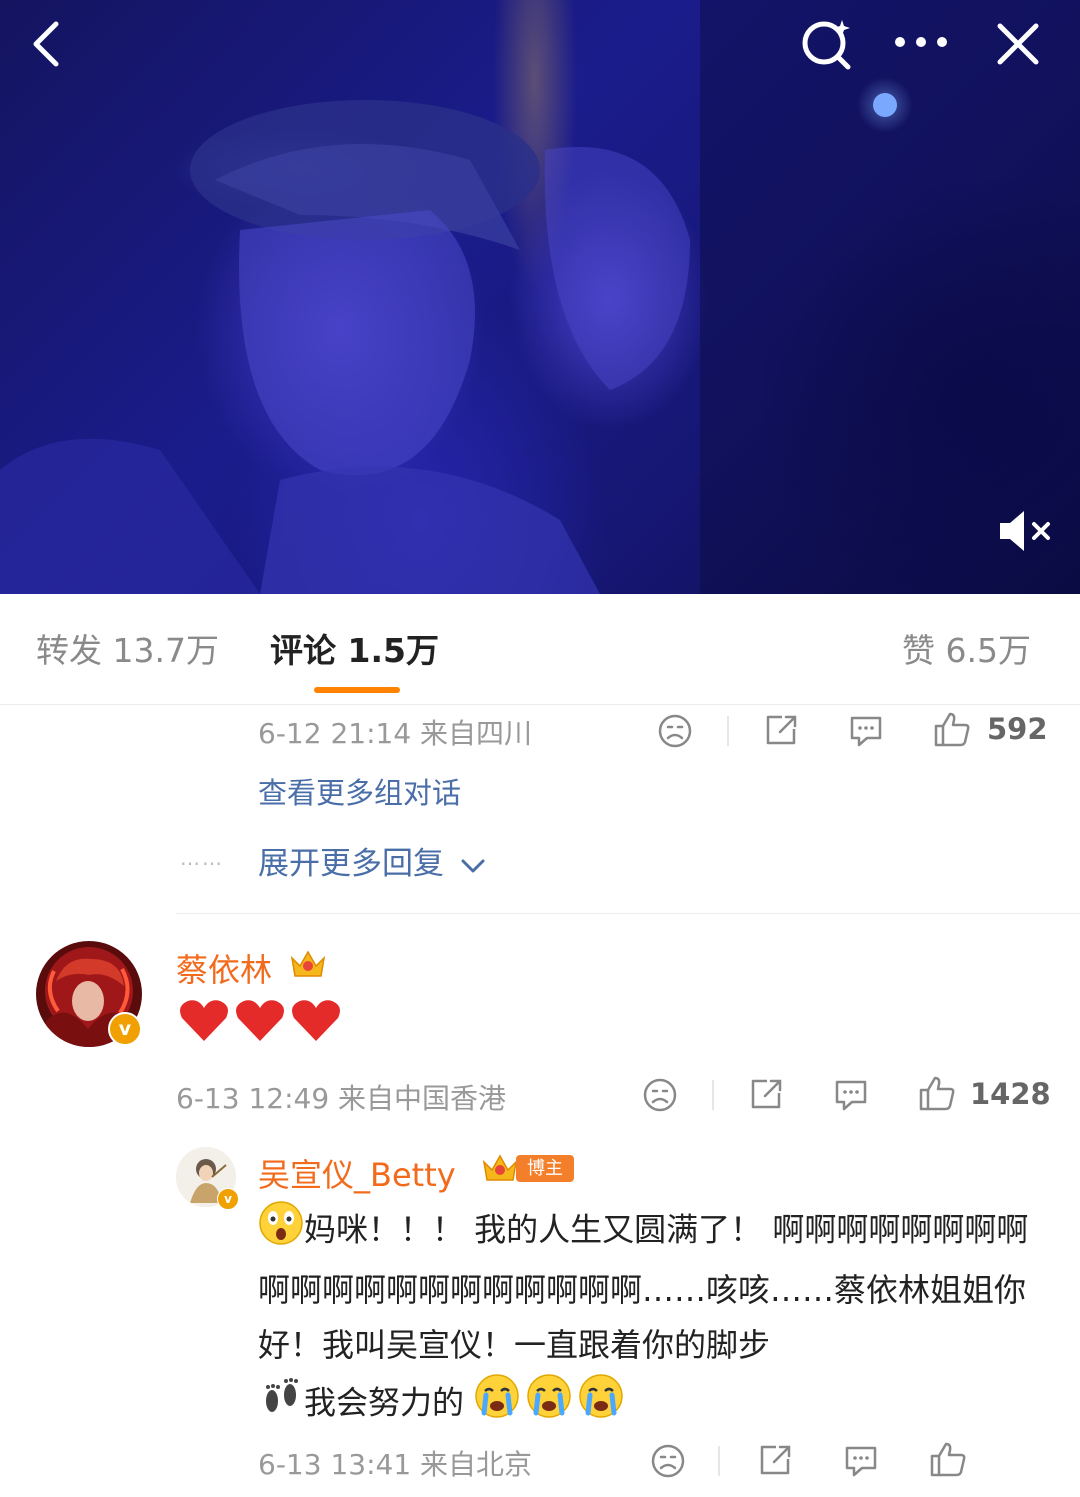 This screenshot has height=1497, width=1080. Describe the element at coordinates (1017, 729) in the screenshot. I see `like-count: 592` at that location.